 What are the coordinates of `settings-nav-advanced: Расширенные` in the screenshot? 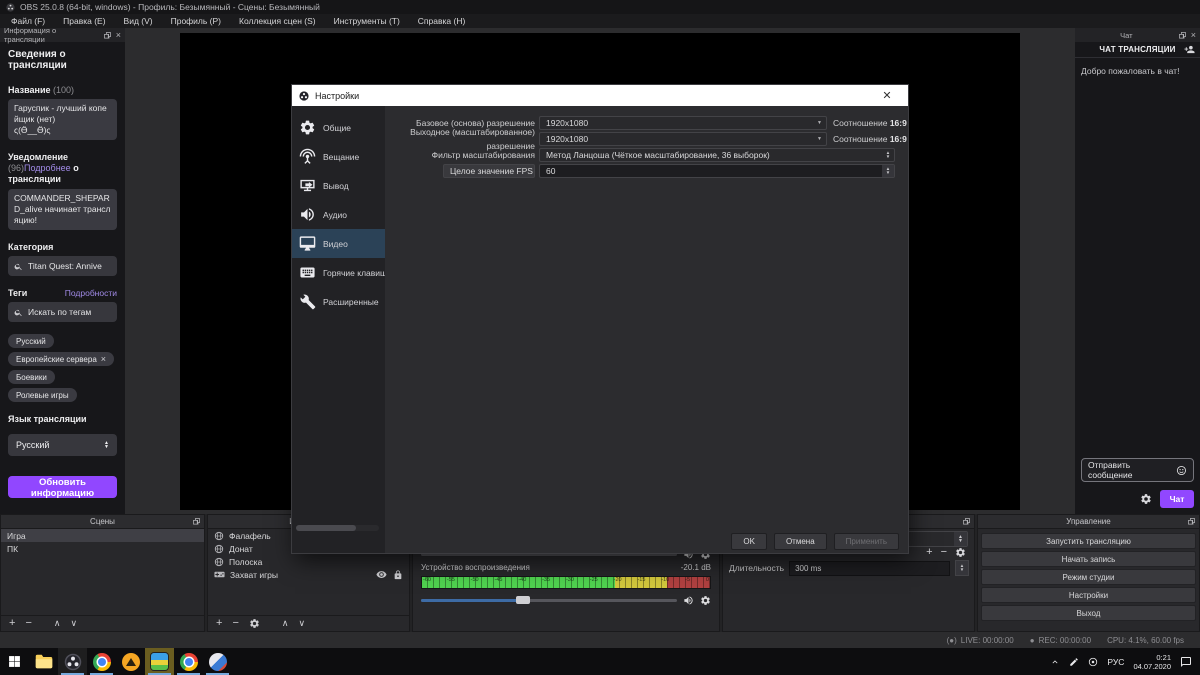 It's located at (338, 301).